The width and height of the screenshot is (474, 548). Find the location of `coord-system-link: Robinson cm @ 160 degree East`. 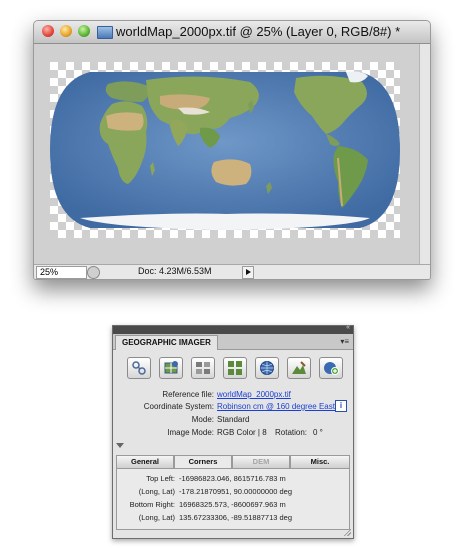

coord-system-link: Robinson cm @ 160 degree East is located at coordinates (276, 406).